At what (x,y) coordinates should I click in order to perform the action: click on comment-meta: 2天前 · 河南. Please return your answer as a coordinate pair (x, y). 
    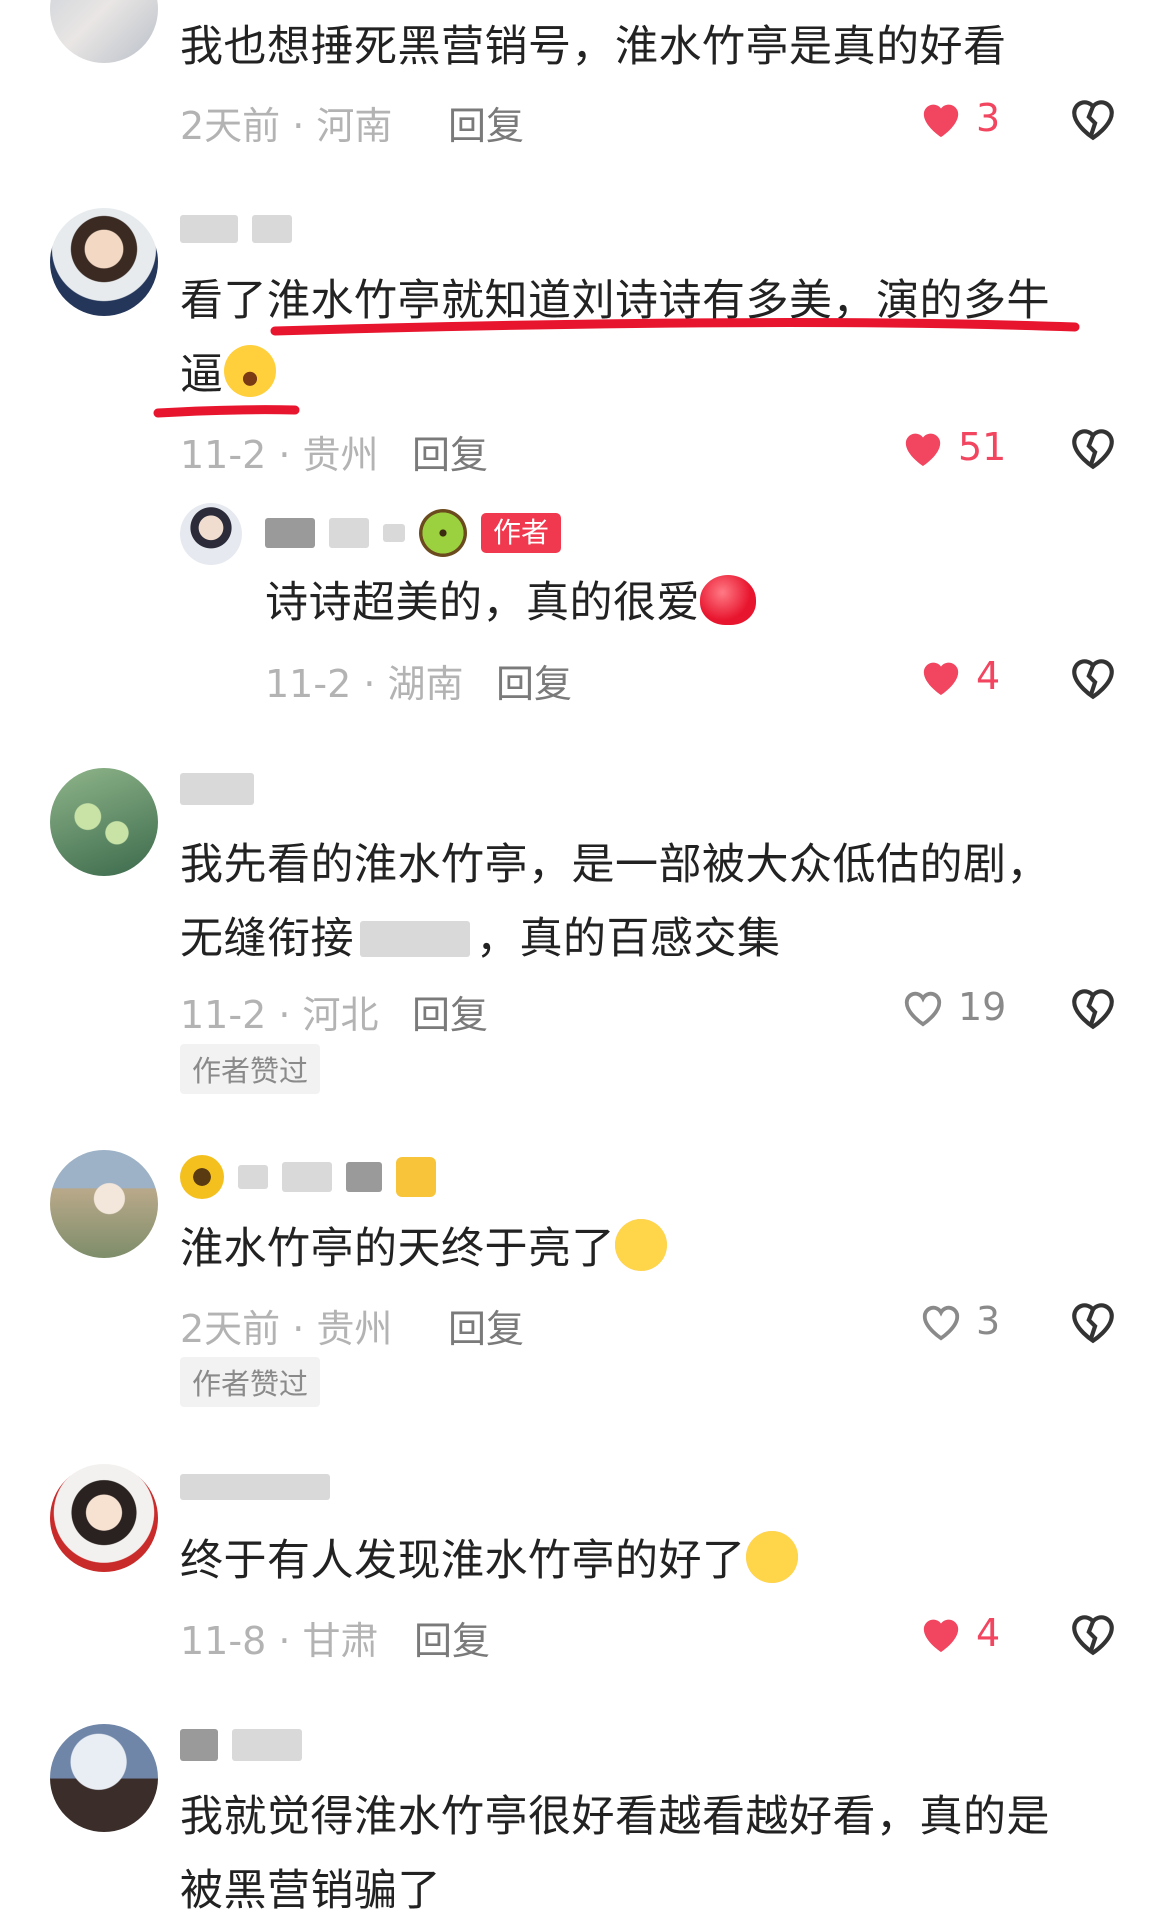
    Looking at the image, I should click on (286, 126).